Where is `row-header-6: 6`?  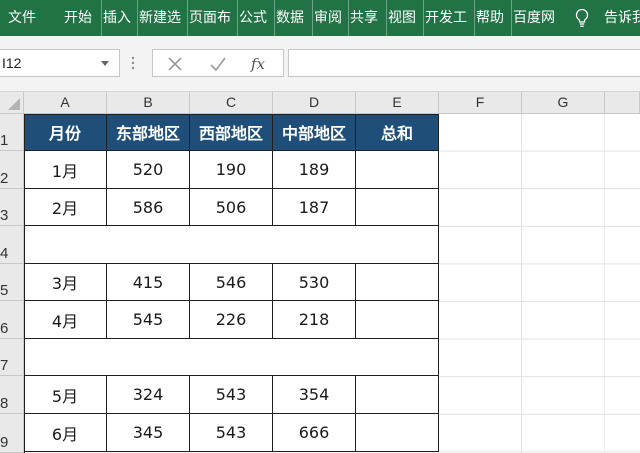 row-header-6: 6 is located at coordinates (12, 320).